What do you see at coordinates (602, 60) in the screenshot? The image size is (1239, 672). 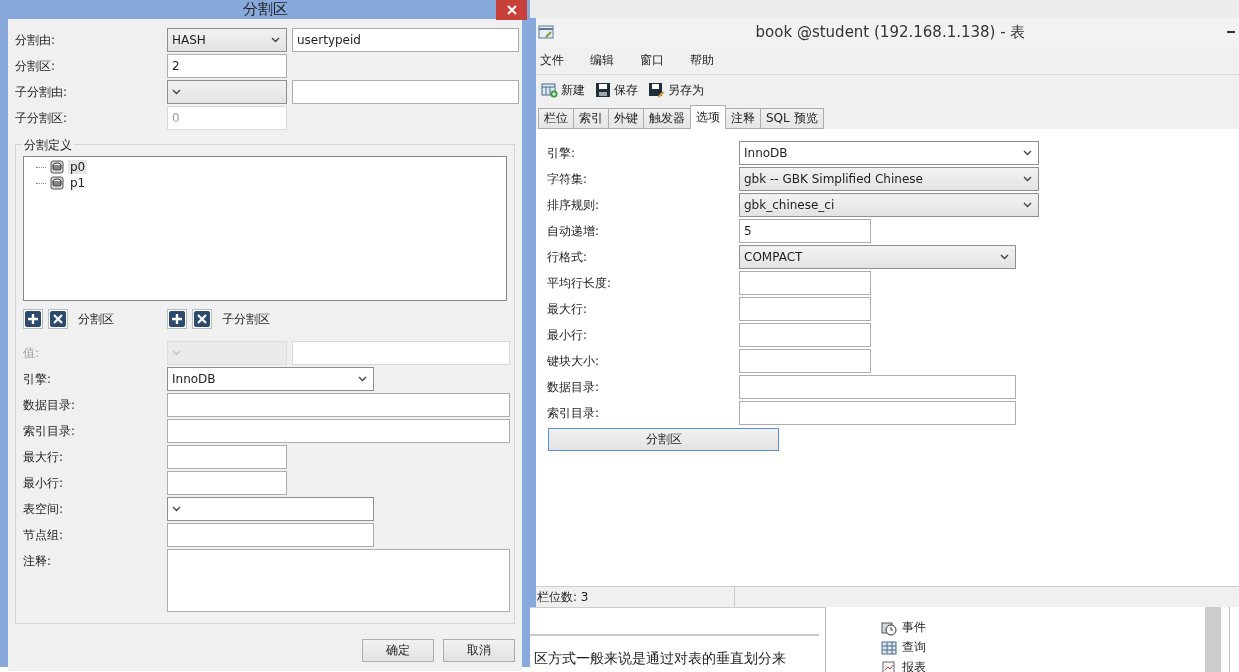 I see `menu-item: 编辑` at bounding box center [602, 60].